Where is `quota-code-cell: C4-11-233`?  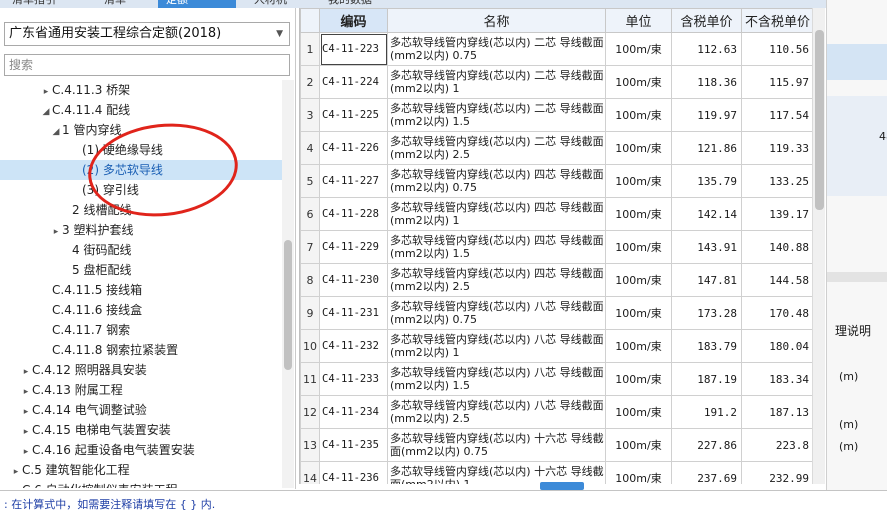
quota-code-cell: C4-11-233 is located at coordinates (353, 379).